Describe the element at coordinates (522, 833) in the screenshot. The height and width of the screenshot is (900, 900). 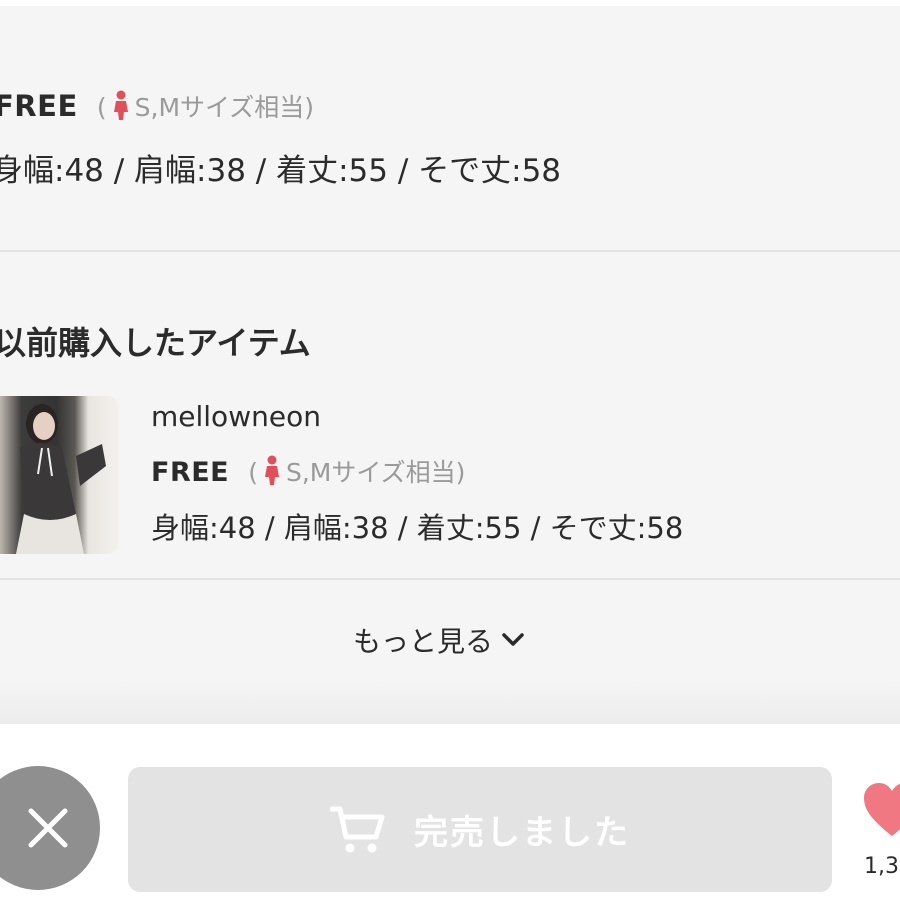
I see `sold-out-label: 完売しました` at that location.